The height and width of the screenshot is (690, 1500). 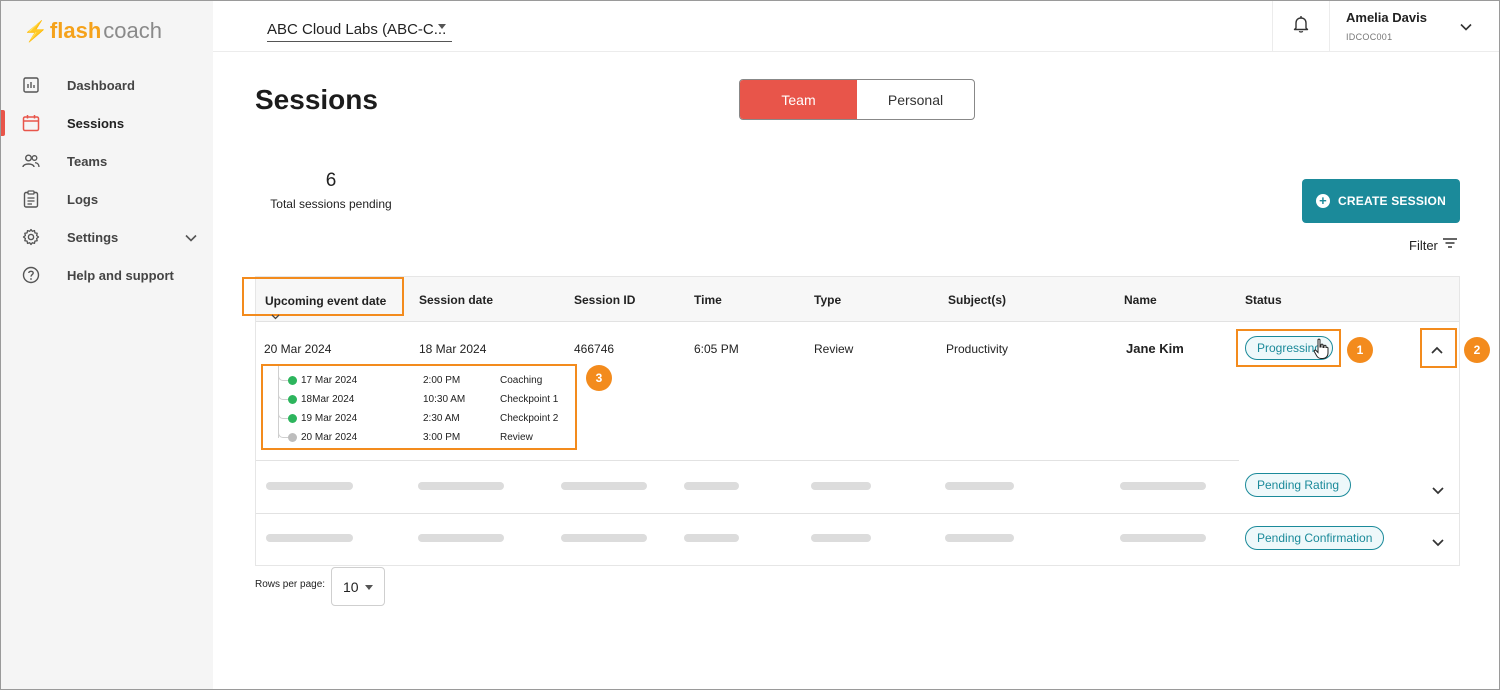 What do you see at coordinates (747, 460) in the screenshot?
I see `row-divider` at bounding box center [747, 460].